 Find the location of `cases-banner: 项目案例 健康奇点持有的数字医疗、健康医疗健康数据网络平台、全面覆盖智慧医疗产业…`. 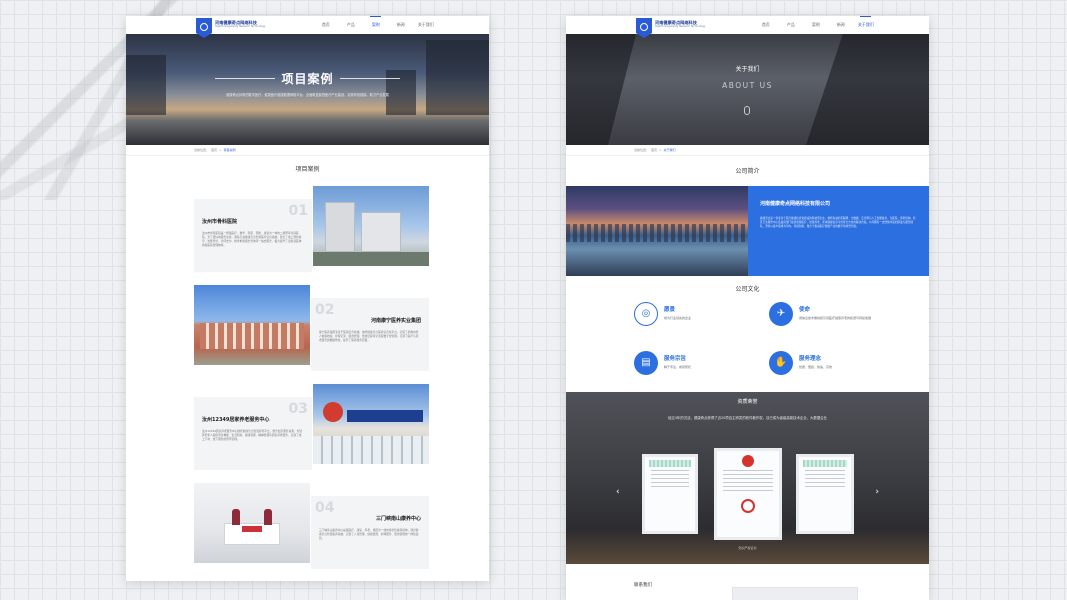

cases-banner: 项目案例 健康奇点持有的数字医疗、健康医疗健康数据网络平台、全面覆盖智慧医疗产业… is located at coordinates (307, 89).